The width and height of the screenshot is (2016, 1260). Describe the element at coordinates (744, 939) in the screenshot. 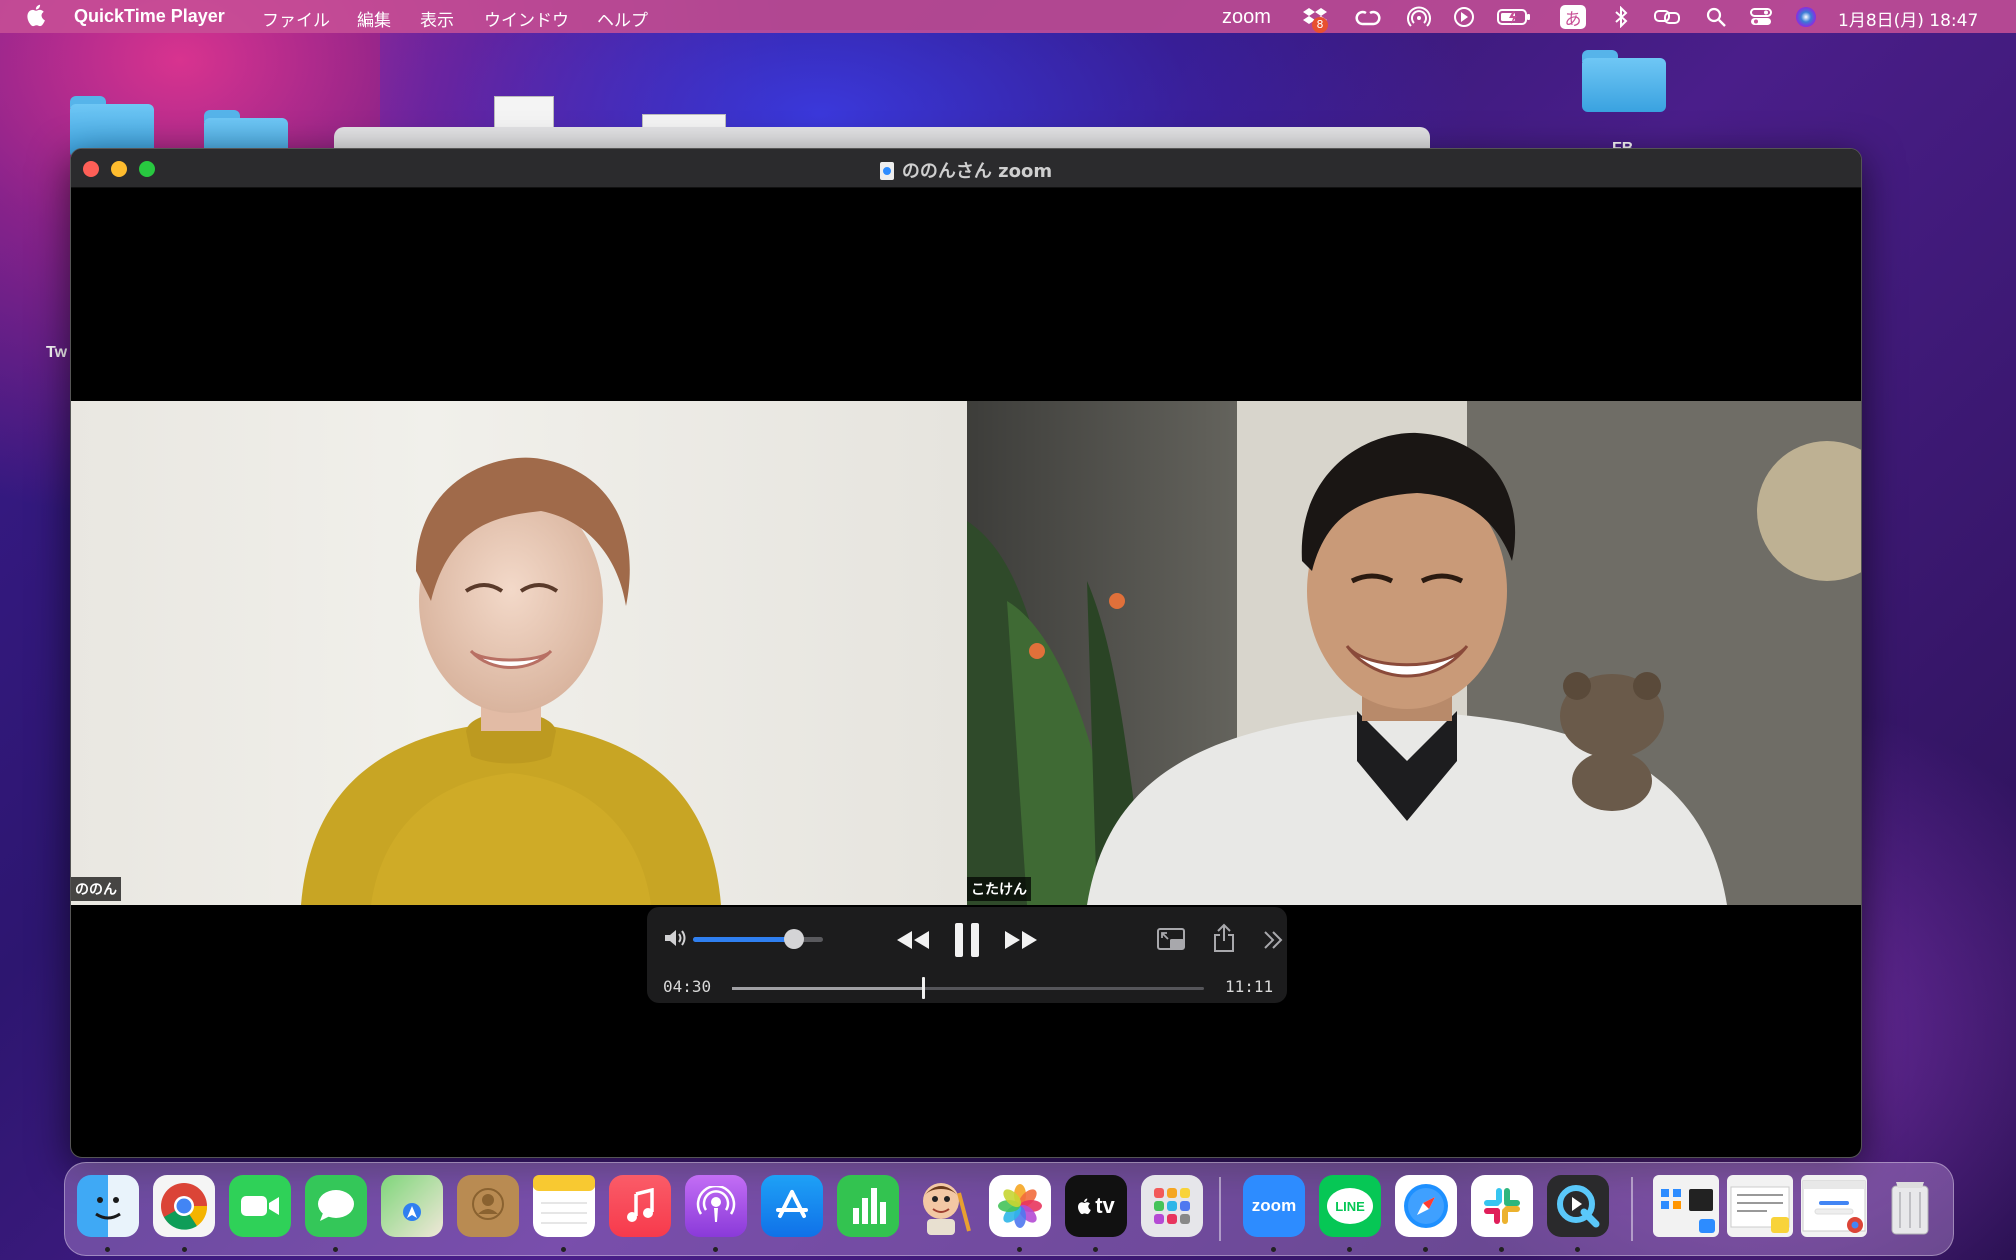

I see `volume-slider-fill` at that location.